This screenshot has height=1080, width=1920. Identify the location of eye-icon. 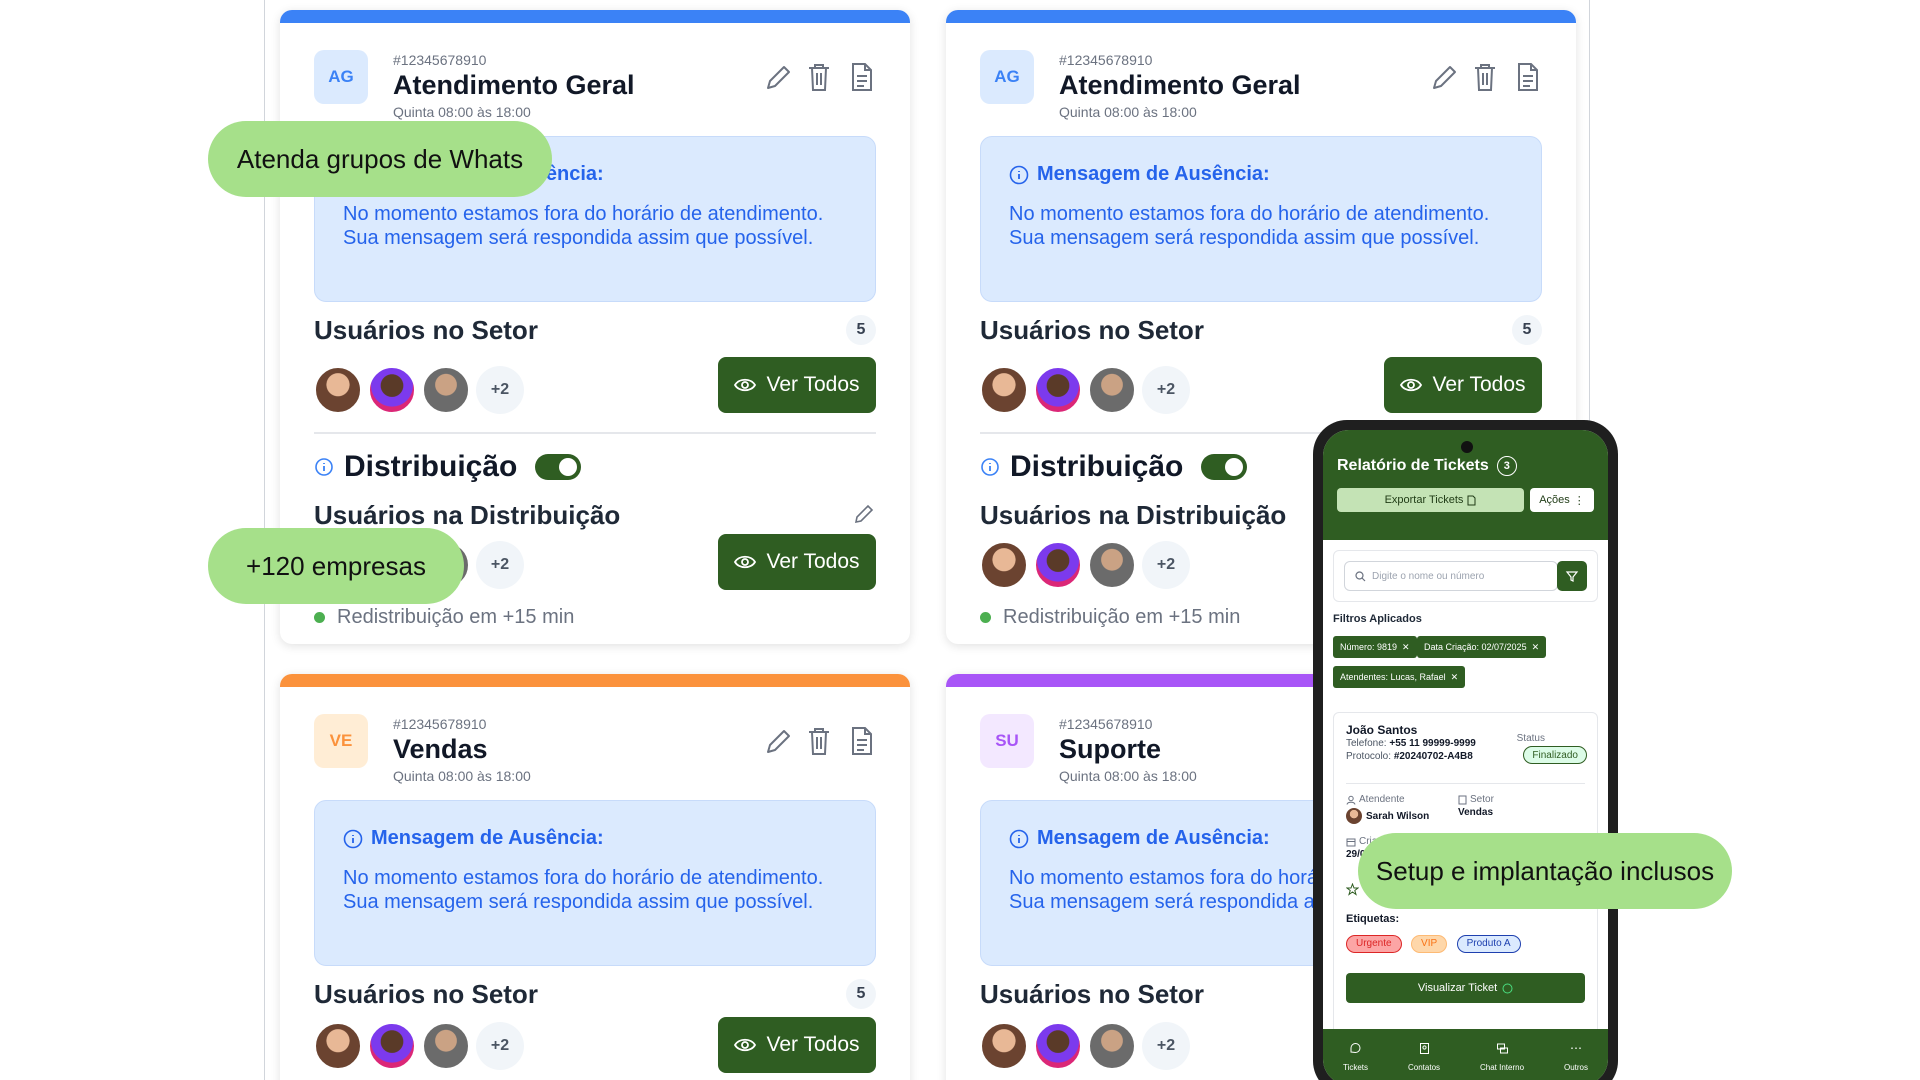
(745, 1045).